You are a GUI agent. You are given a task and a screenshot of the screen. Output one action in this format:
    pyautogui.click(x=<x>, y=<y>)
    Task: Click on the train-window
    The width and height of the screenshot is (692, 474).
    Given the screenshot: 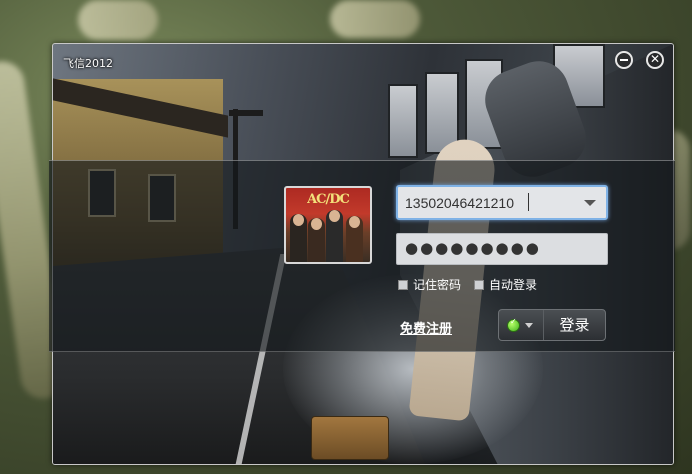 What is the action you would take?
    pyautogui.click(x=403, y=121)
    